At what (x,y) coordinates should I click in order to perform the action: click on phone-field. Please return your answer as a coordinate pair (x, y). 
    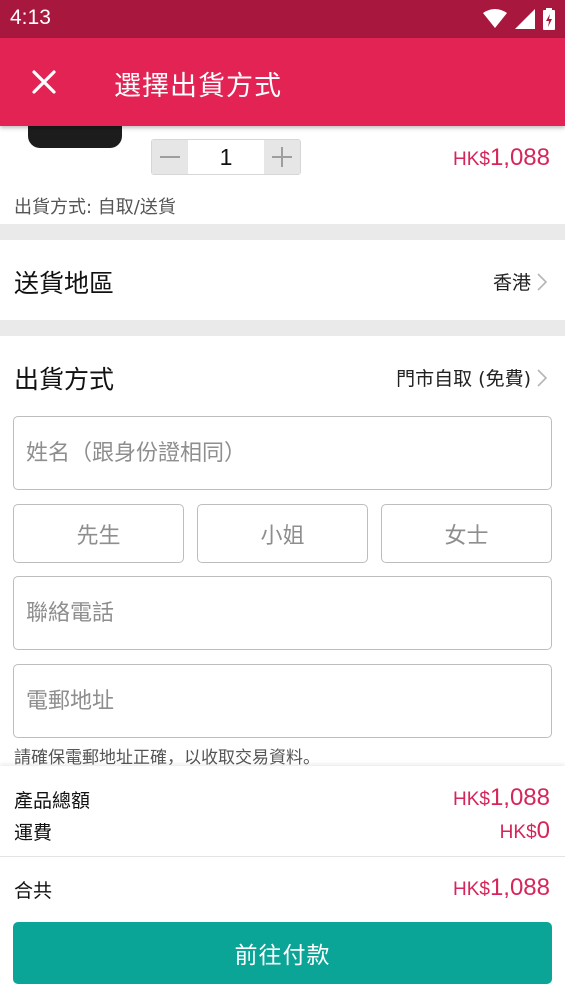
    Looking at the image, I should click on (282, 613).